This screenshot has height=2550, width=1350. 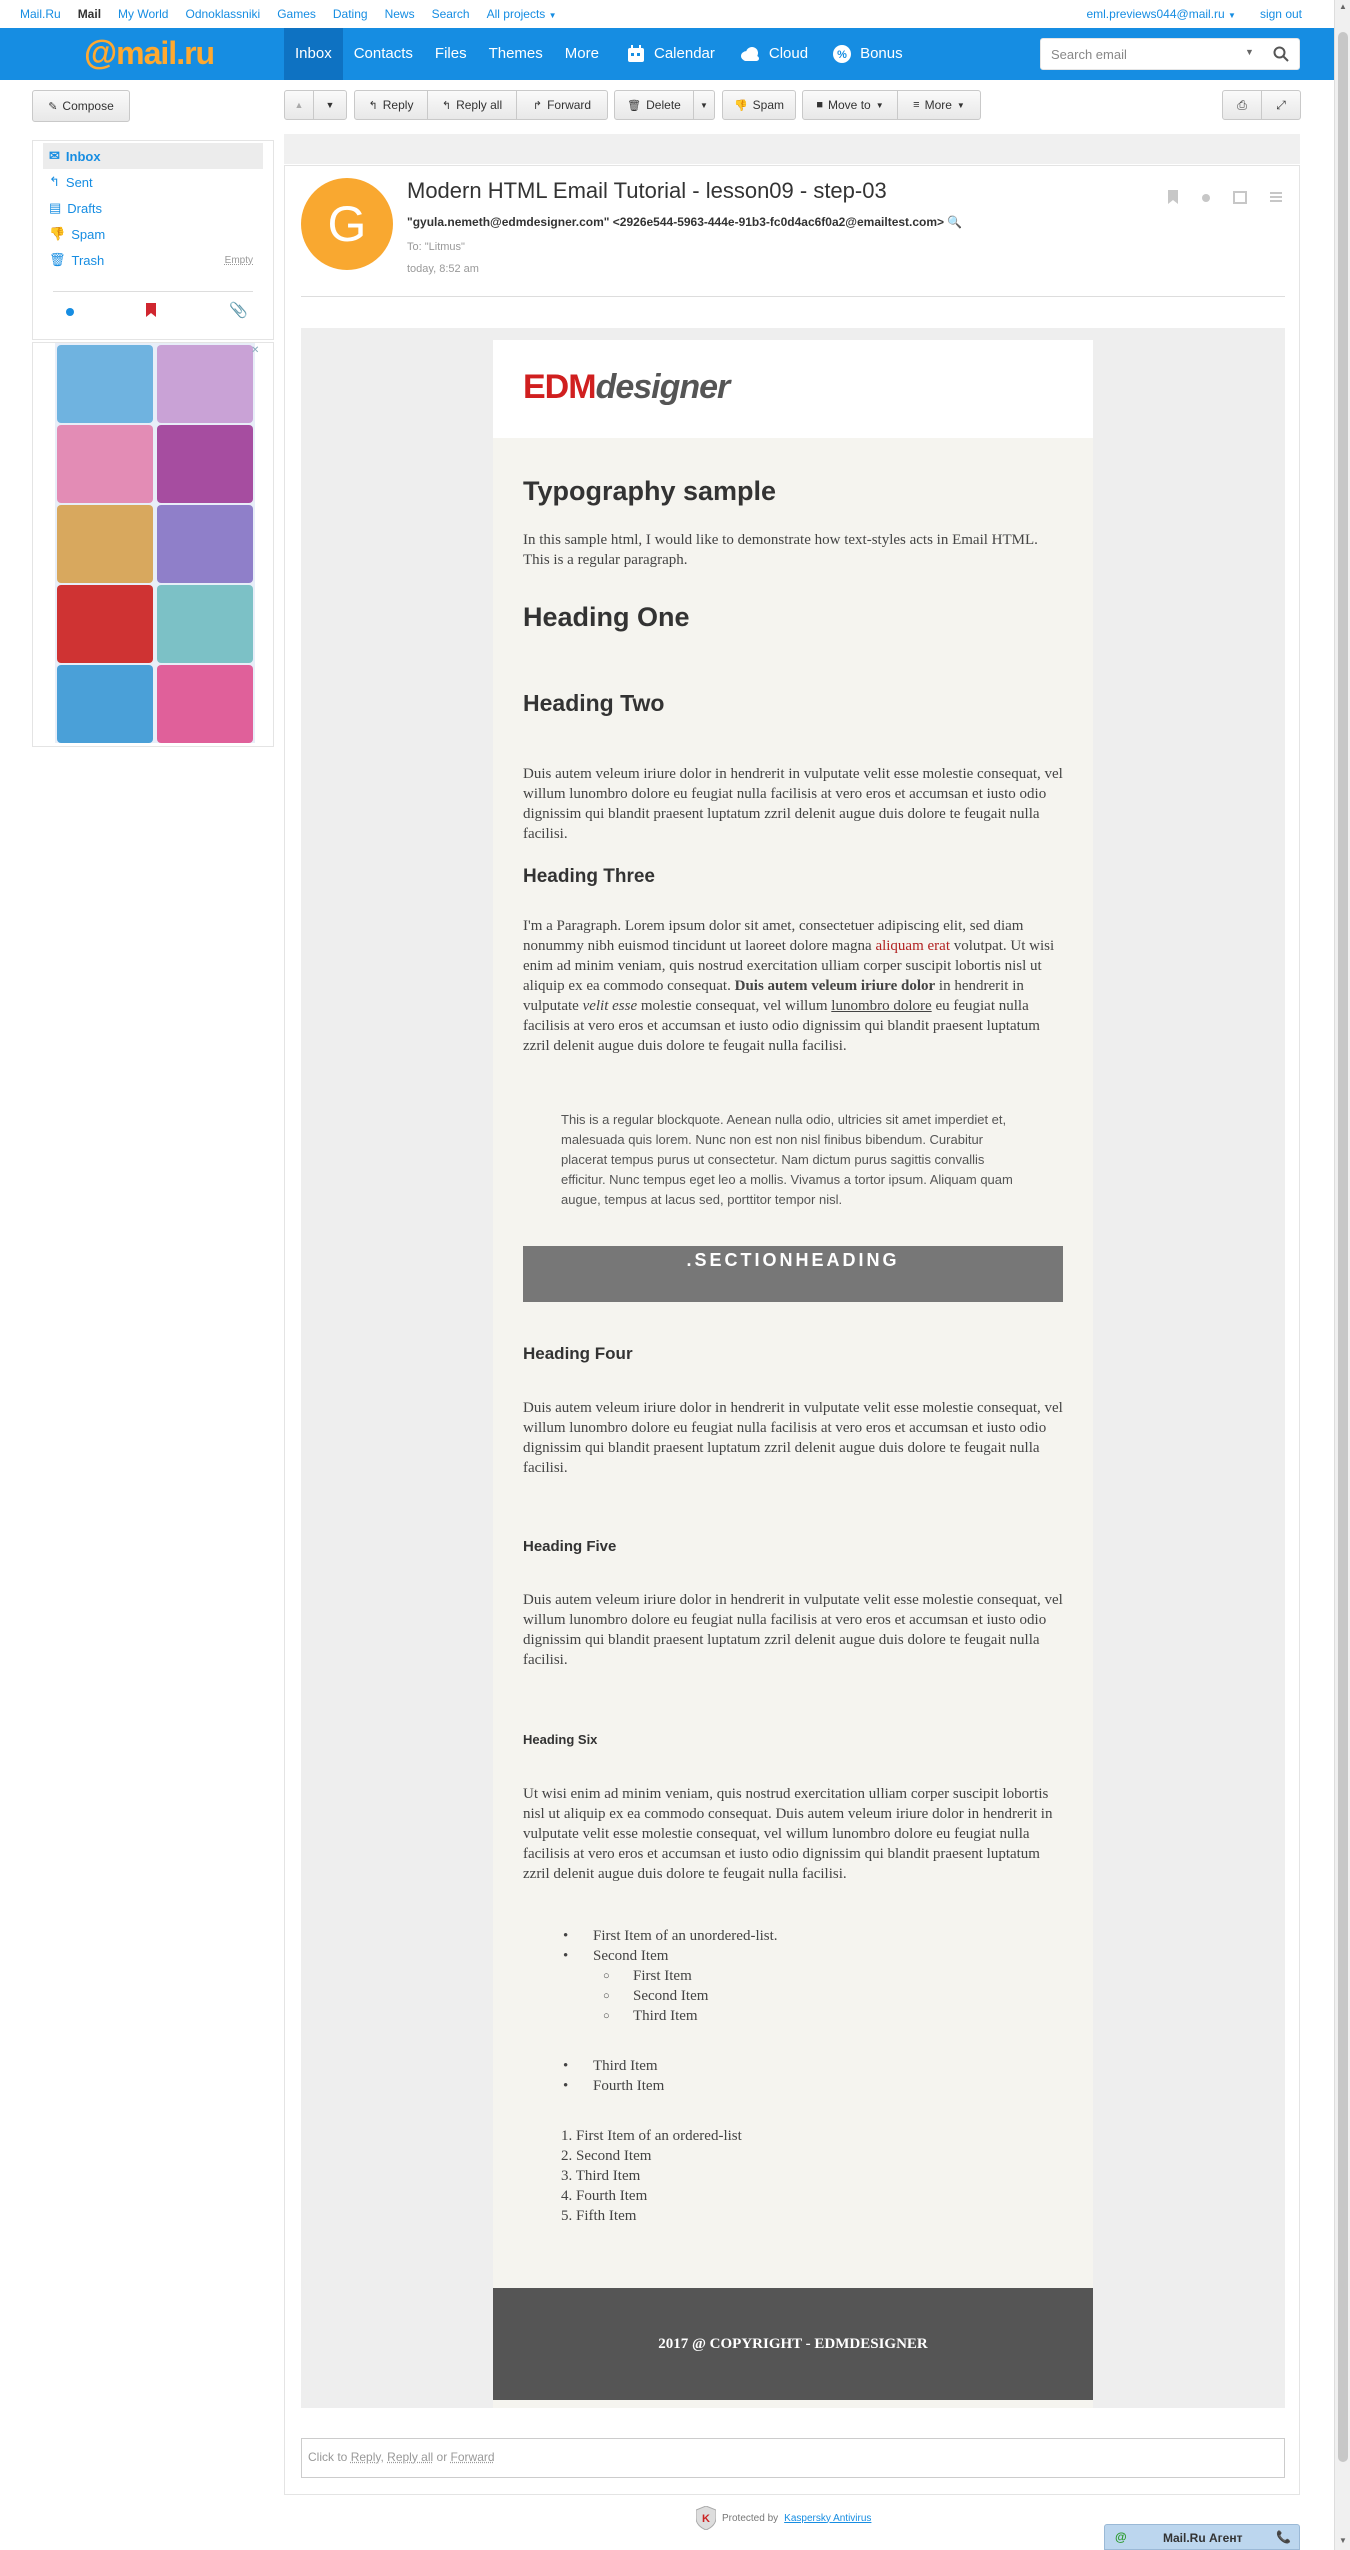 I want to click on folder-trash-label: Trash, so click(x=88, y=260).